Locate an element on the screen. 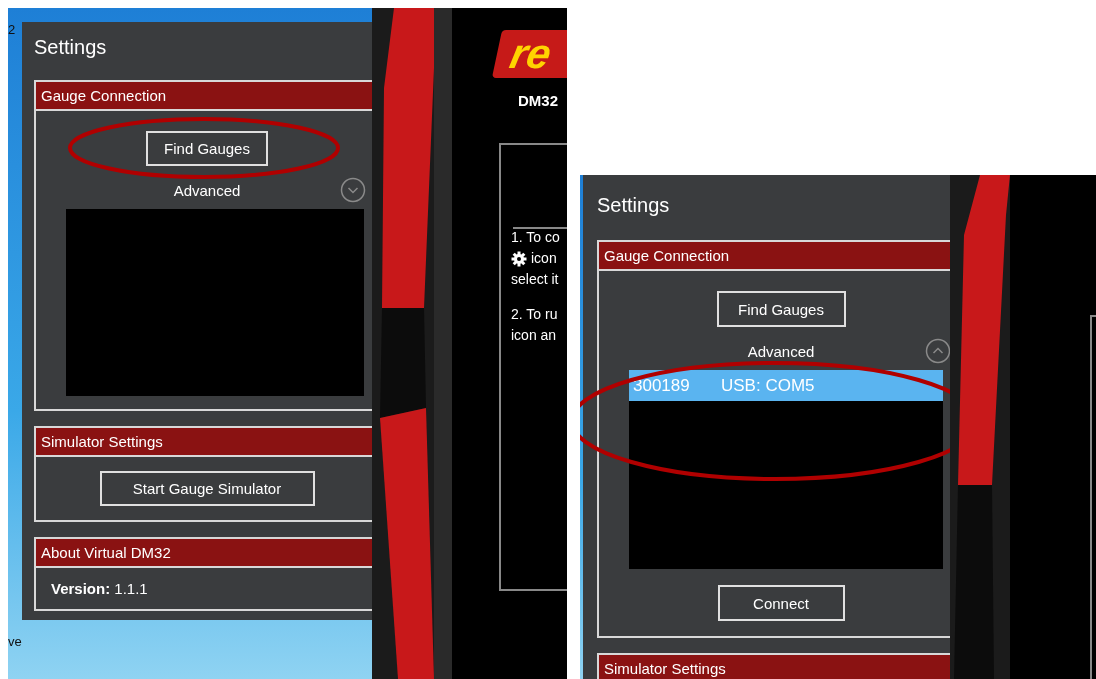 This screenshot has height=679, width=1096. instruction-text: 2. To ru is located at coordinates (534, 314).